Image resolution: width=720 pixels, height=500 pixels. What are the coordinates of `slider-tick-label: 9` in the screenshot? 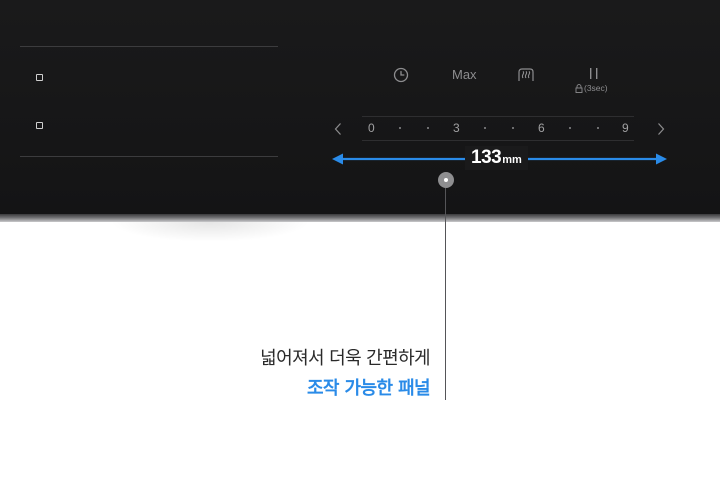 It's located at (625, 128).